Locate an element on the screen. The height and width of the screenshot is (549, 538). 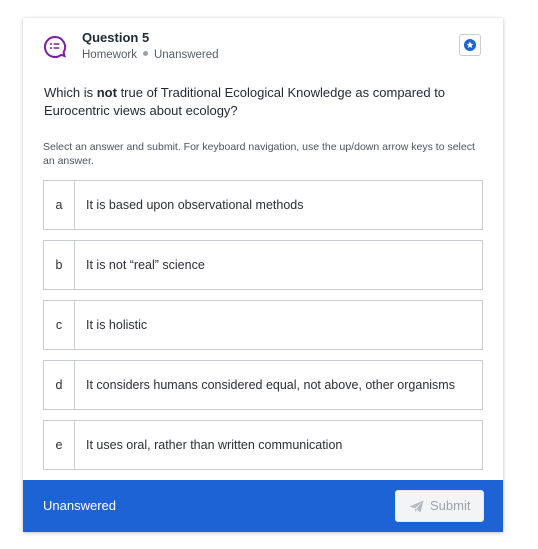
option-letter: a is located at coordinates (59, 205).